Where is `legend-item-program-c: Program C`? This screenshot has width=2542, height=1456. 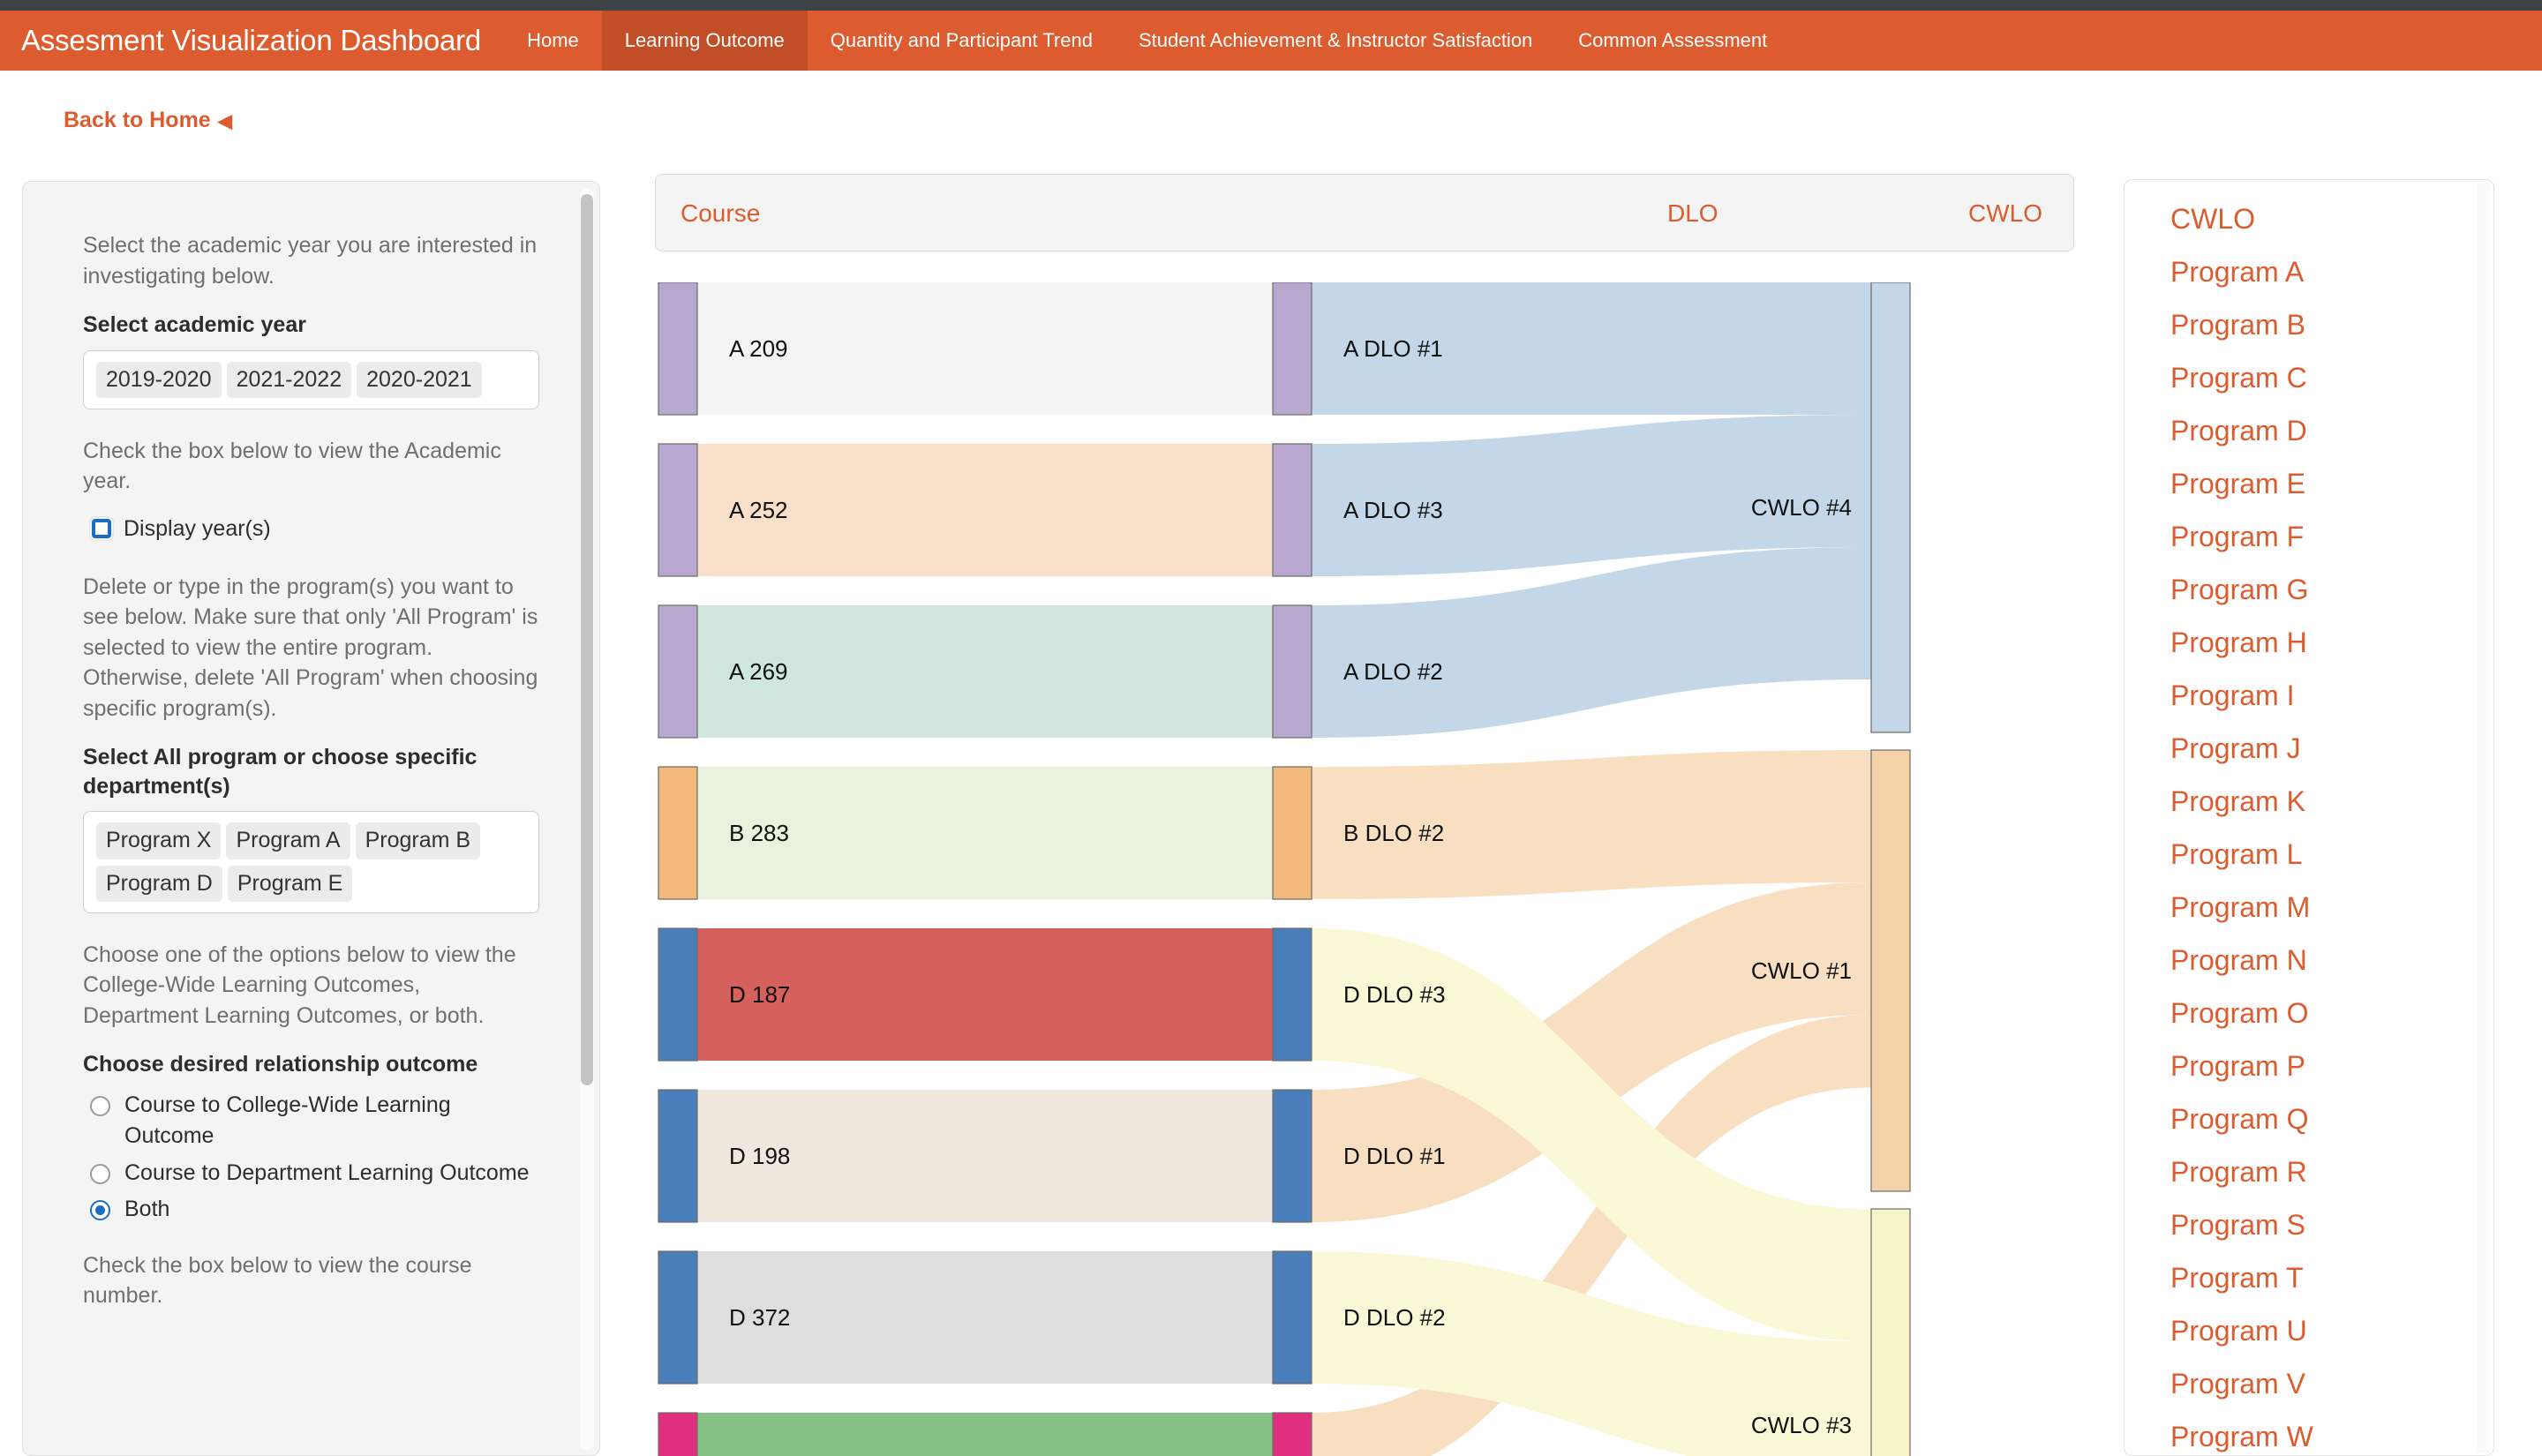 legend-item-program-c: Program C is located at coordinates (2331, 378).